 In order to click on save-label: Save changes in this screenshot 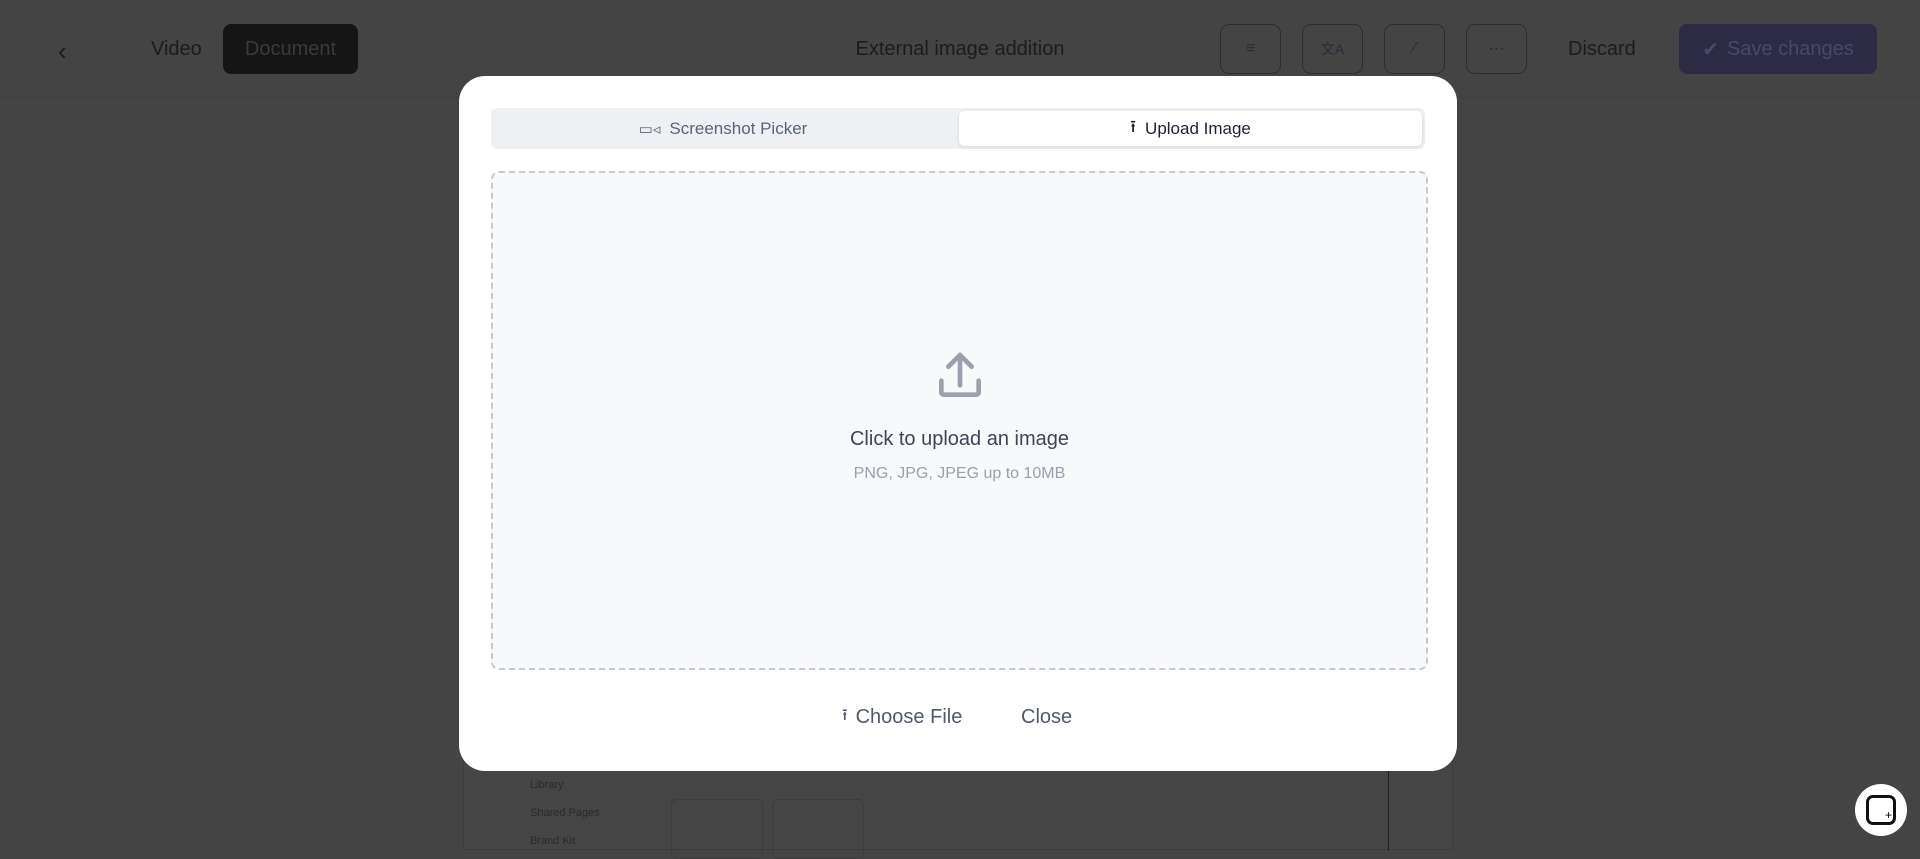, I will do `click(1790, 48)`.